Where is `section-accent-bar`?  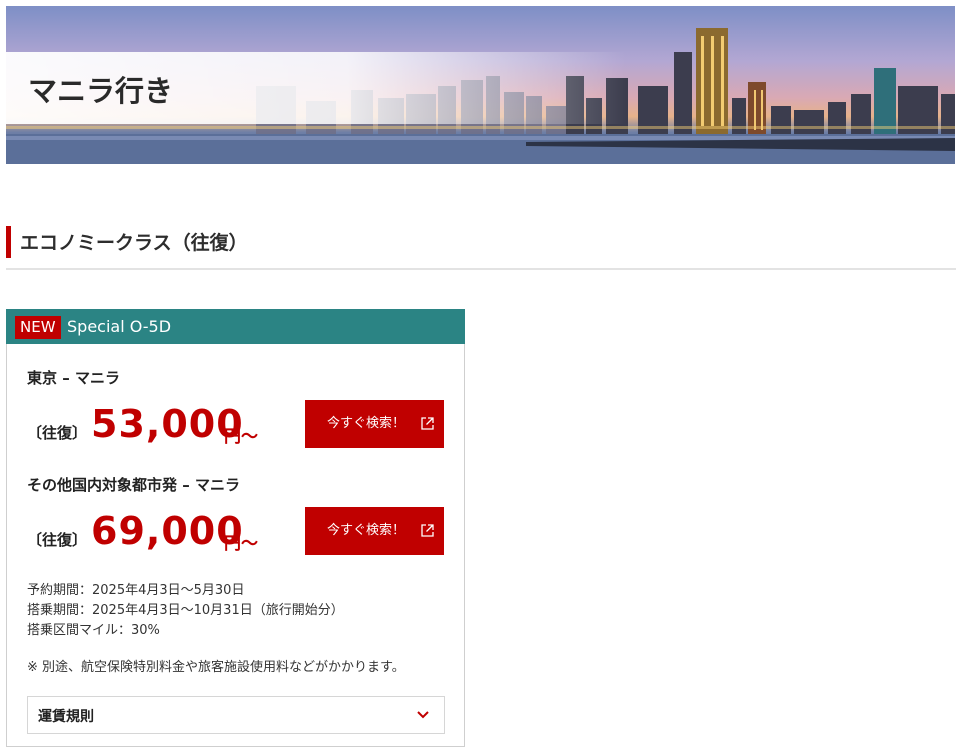 section-accent-bar is located at coordinates (8, 242).